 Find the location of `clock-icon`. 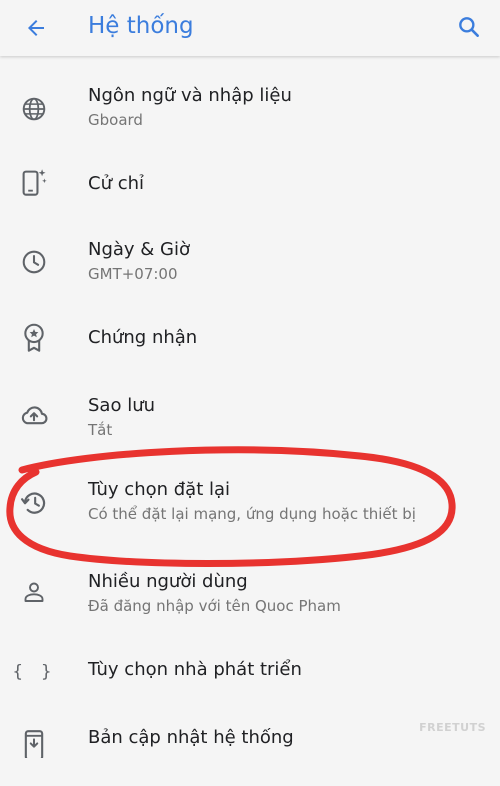

clock-icon is located at coordinates (34, 262).